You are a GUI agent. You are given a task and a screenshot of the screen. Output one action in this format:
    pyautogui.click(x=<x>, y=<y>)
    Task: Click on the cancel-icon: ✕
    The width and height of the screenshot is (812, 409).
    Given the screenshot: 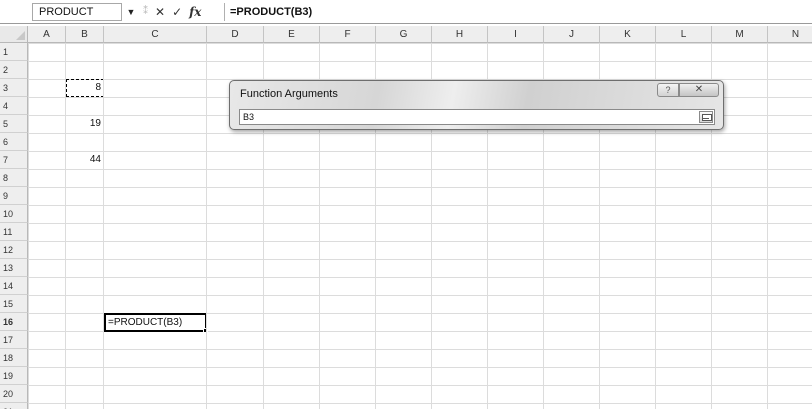 What is the action you would take?
    pyautogui.click(x=160, y=12)
    